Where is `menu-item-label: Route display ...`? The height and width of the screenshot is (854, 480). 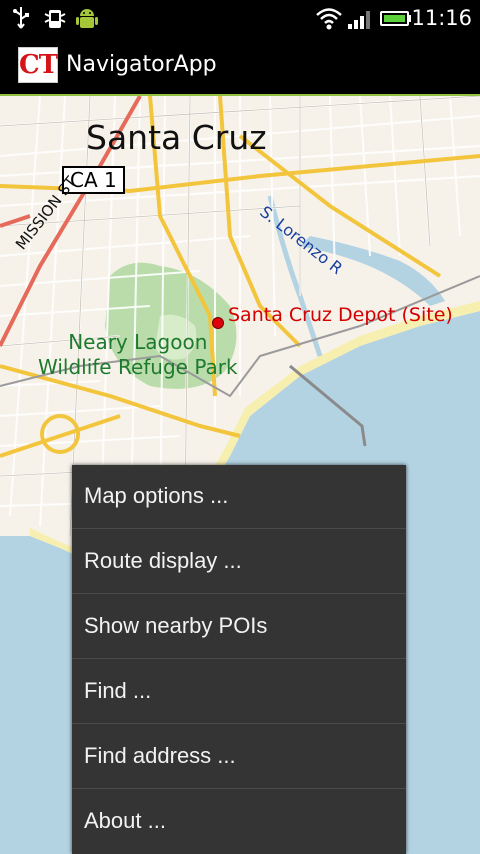 menu-item-label: Route display ... is located at coordinates (163, 560).